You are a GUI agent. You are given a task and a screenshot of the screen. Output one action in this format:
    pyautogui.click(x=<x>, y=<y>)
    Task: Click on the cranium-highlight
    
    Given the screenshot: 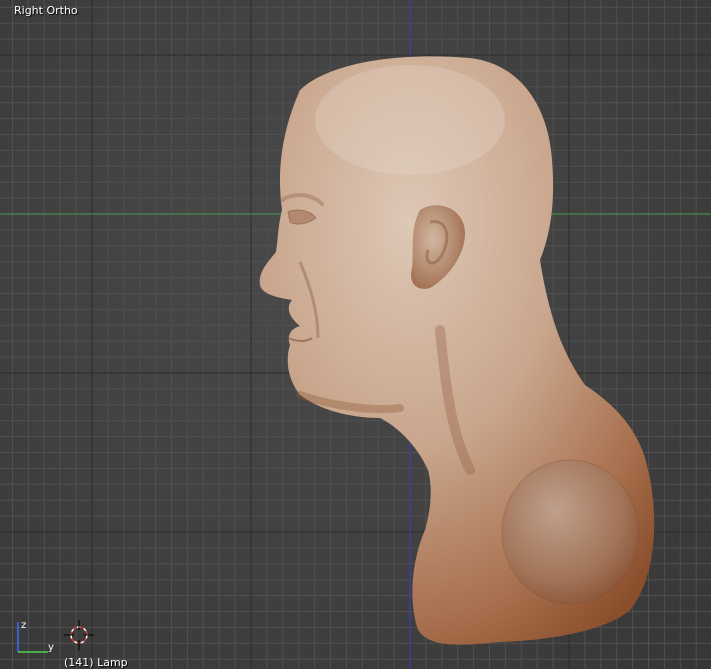 What is the action you would take?
    pyautogui.click(x=410, y=120)
    